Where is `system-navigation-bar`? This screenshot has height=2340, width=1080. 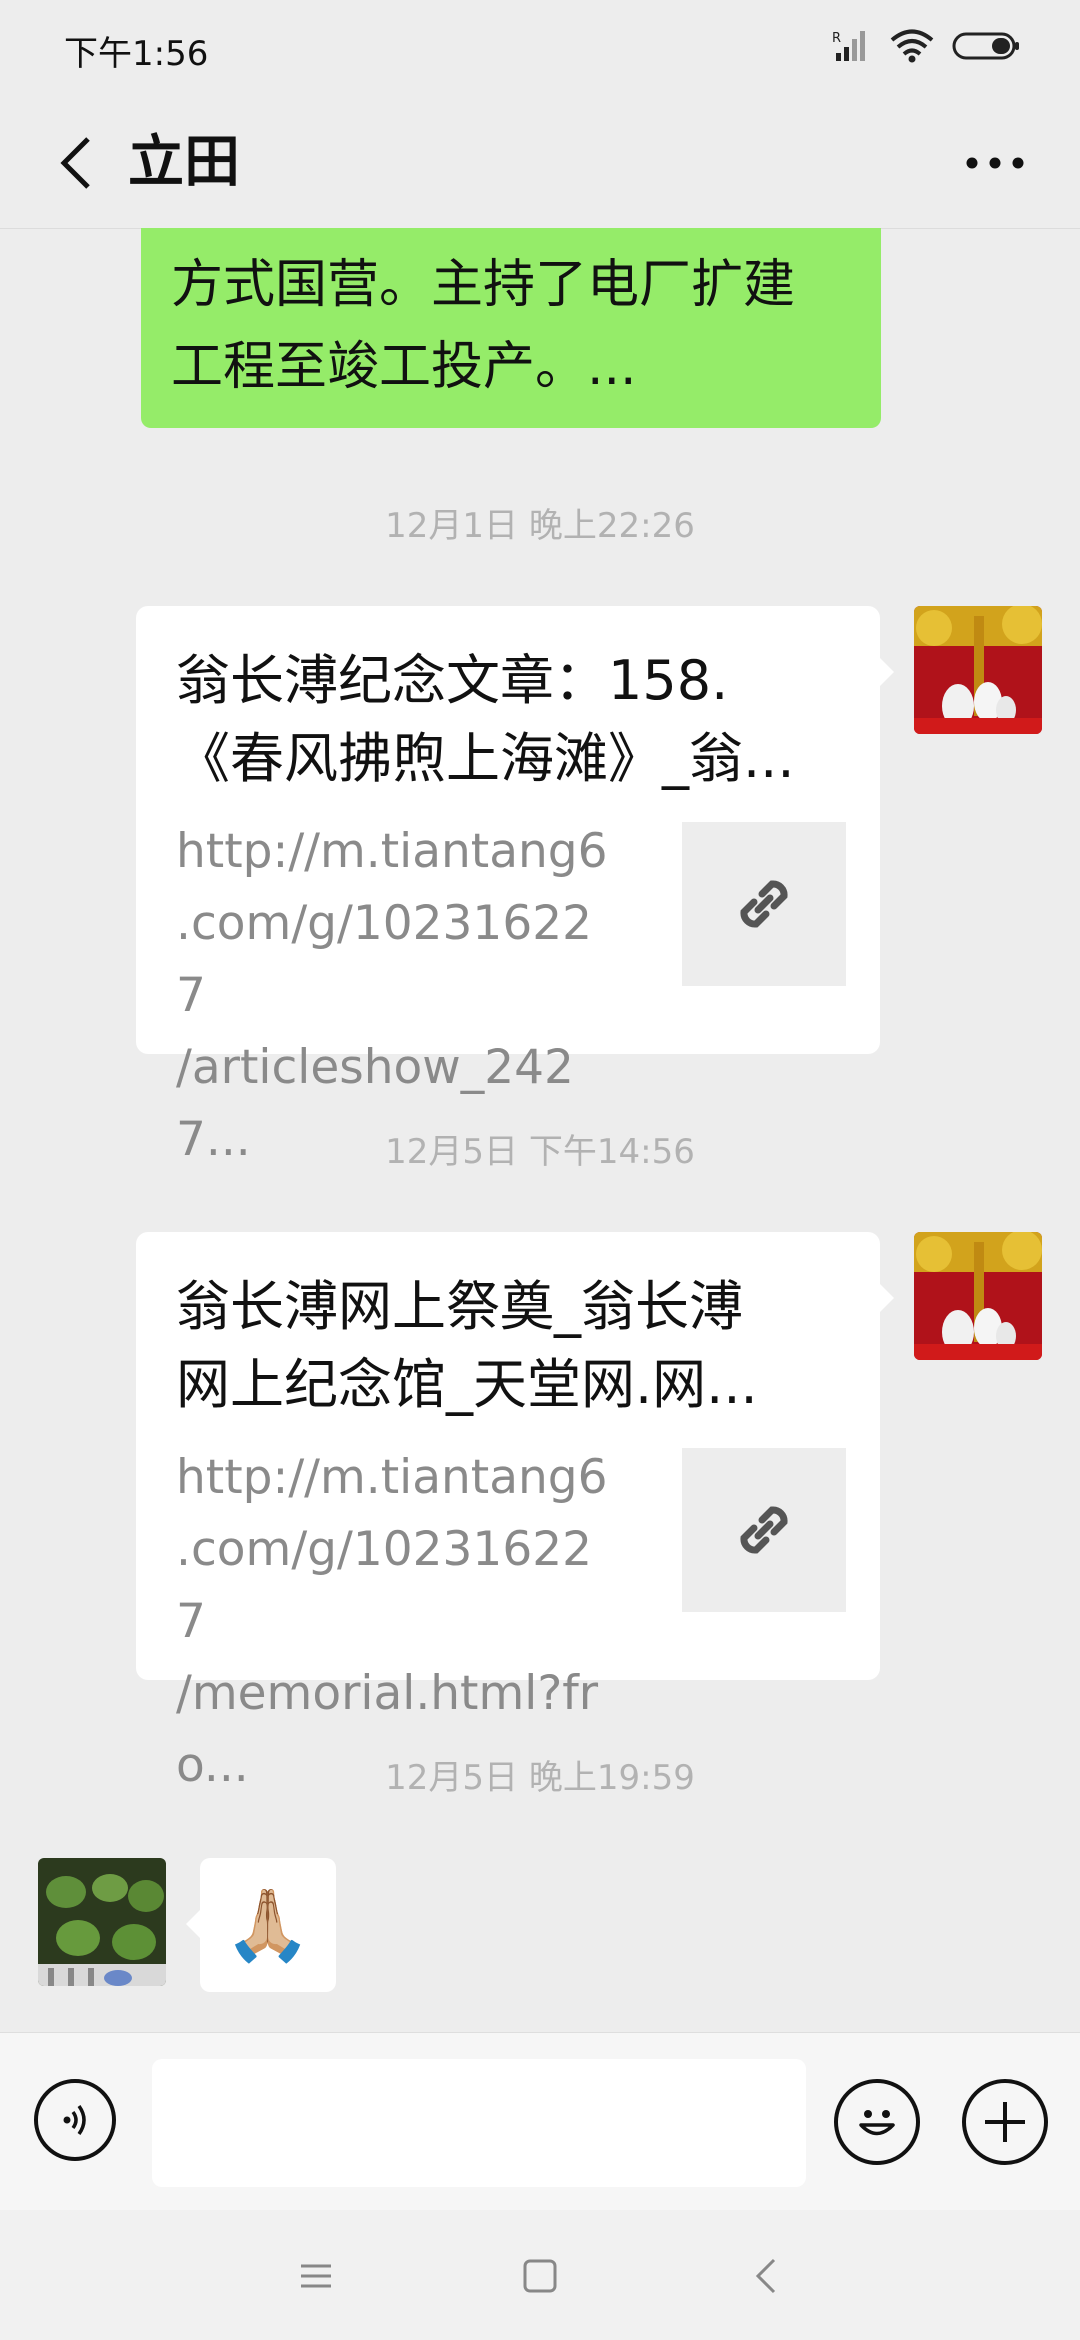
system-navigation-bar is located at coordinates (540, 2275).